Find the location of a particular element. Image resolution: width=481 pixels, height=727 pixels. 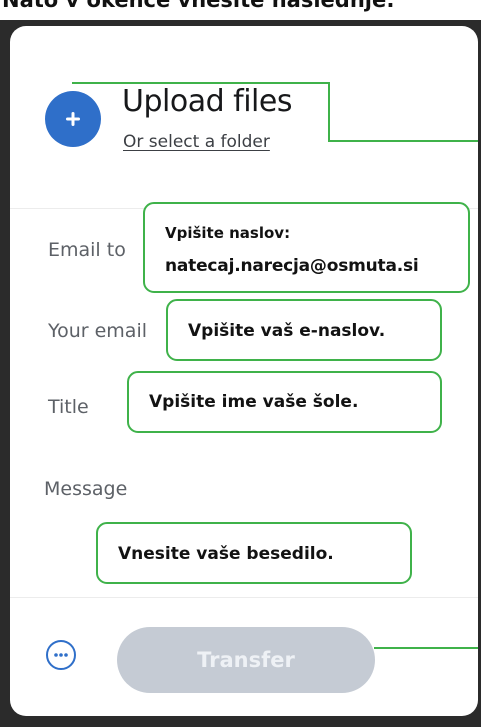

ellipsis-icon is located at coordinates (61, 655).